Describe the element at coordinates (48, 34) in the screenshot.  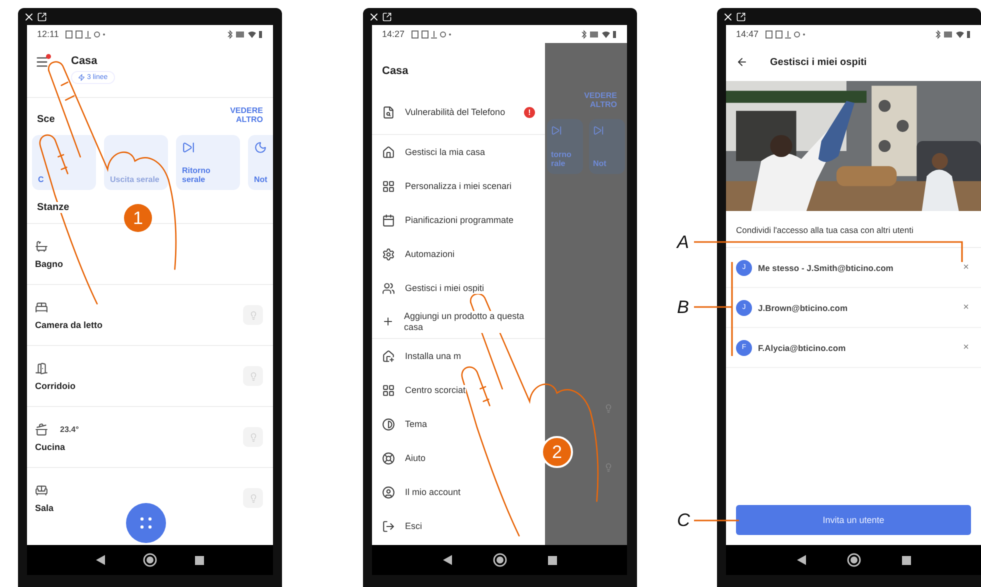
I see `status-time: 12:11` at that location.